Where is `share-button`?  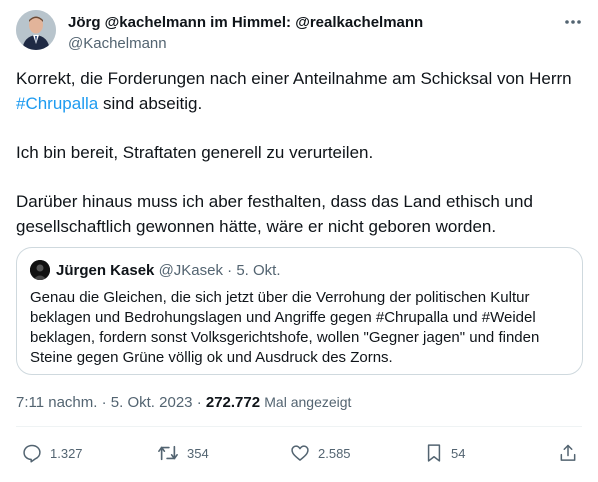
share-button is located at coordinates (568, 453).